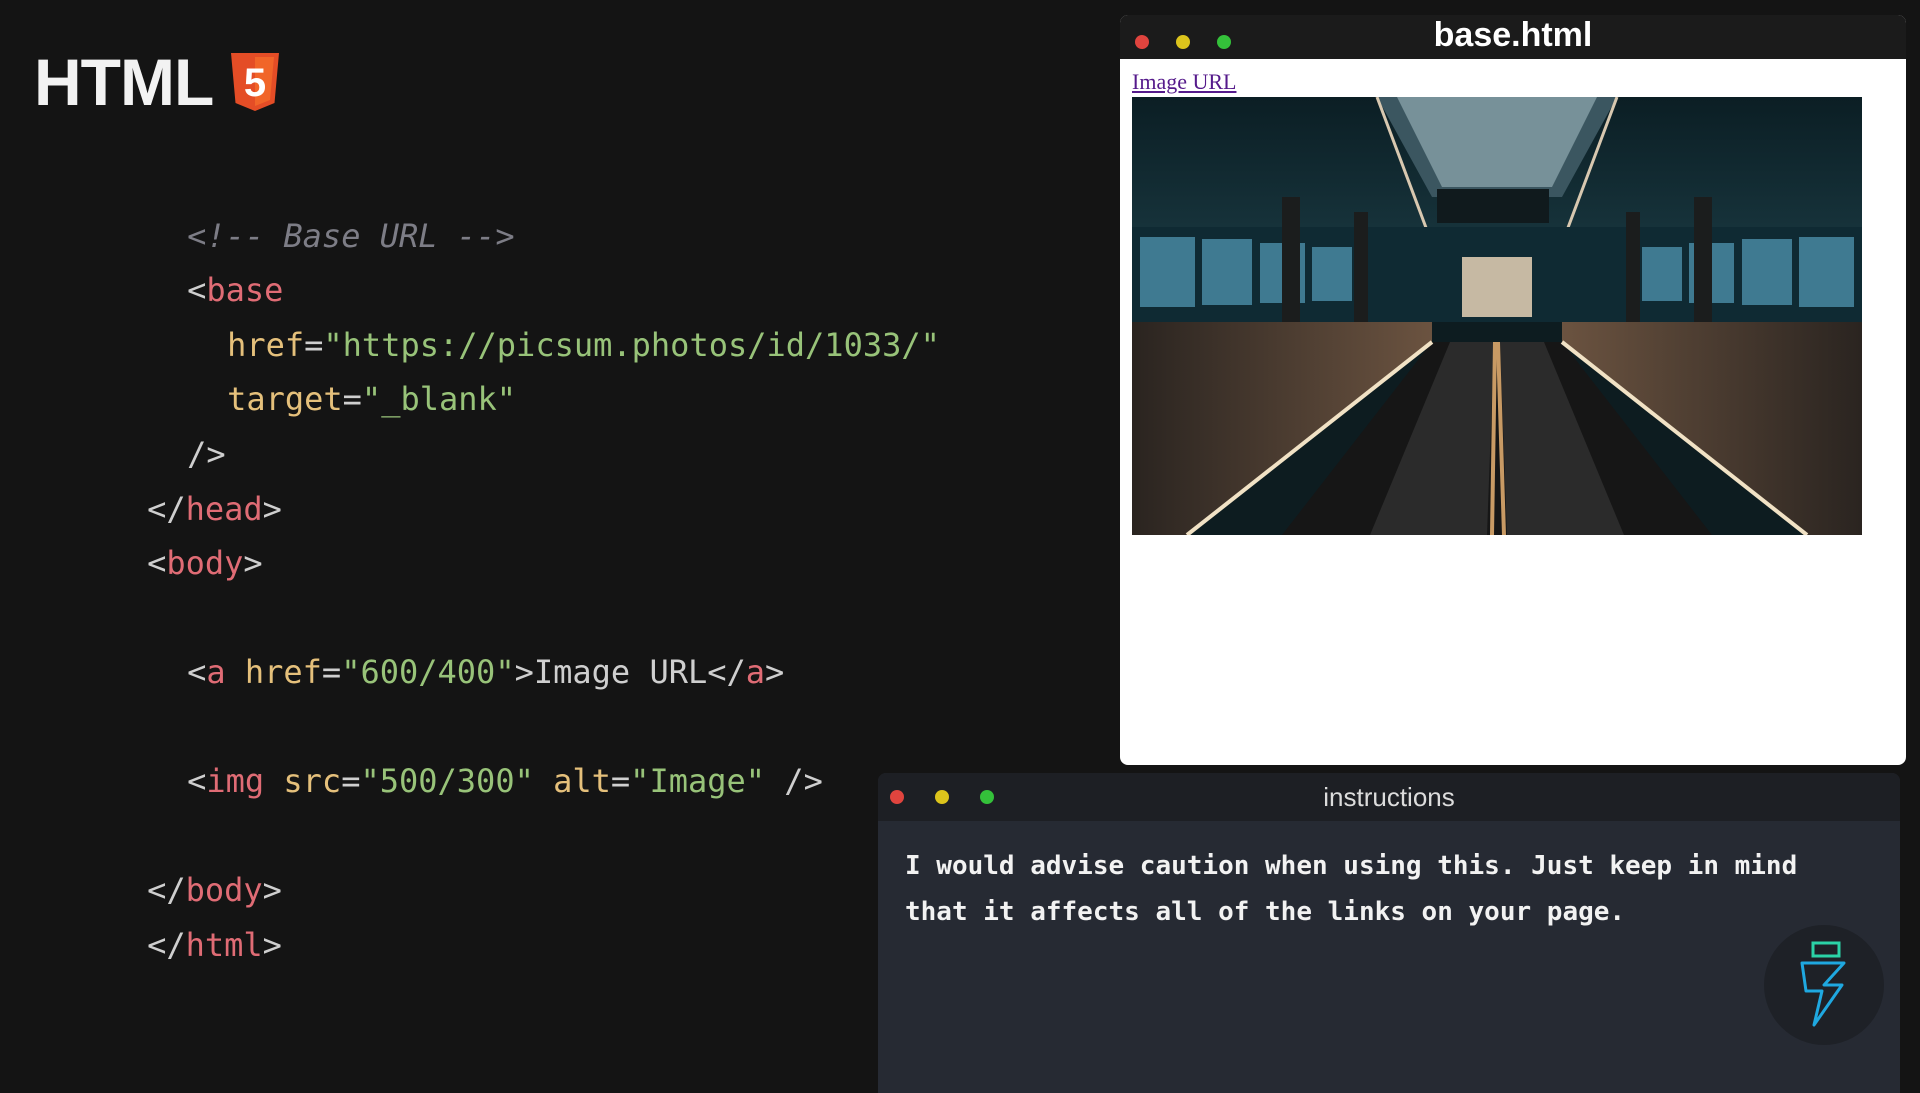 Image resolution: width=1920 pixels, height=1093 pixels. What do you see at coordinates (235, 781) in the screenshot?
I see `code-img-tag: img` at bounding box center [235, 781].